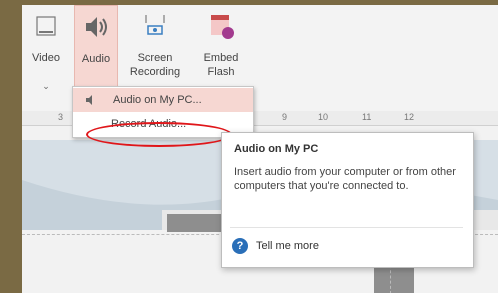 The height and width of the screenshot is (293, 498). I want to click on ruler-tick: 12, so click(409, 117).